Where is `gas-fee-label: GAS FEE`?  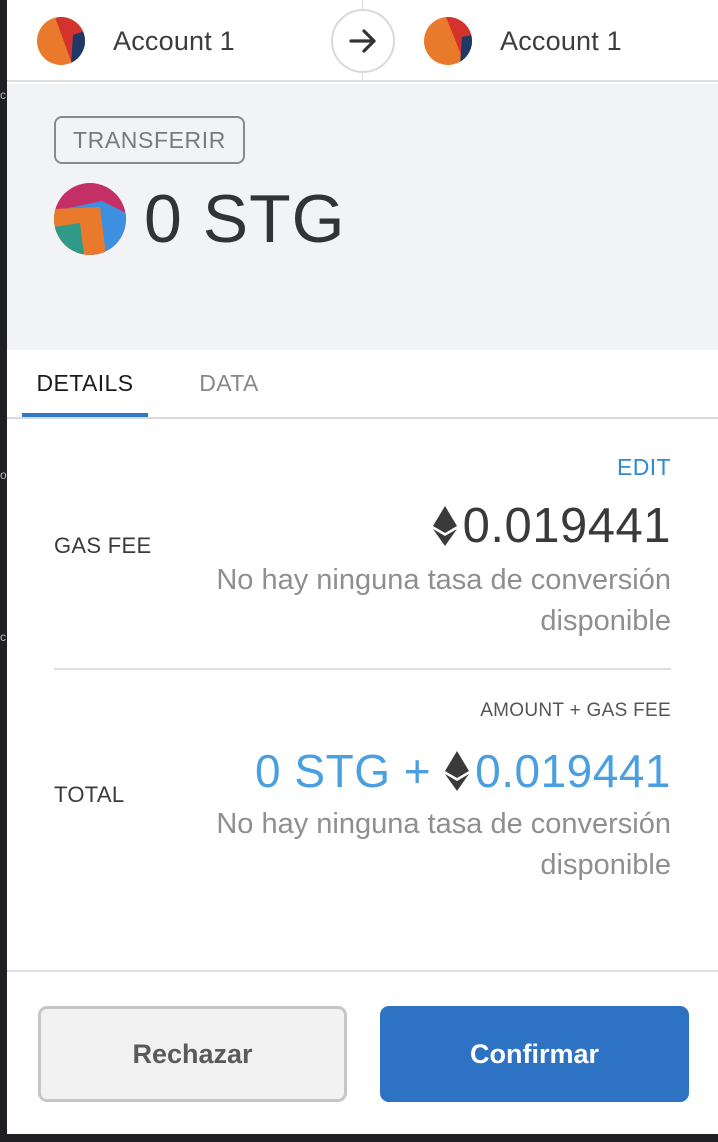 gas-fee-label: GAS FEE is located at coordinates (103, 545).